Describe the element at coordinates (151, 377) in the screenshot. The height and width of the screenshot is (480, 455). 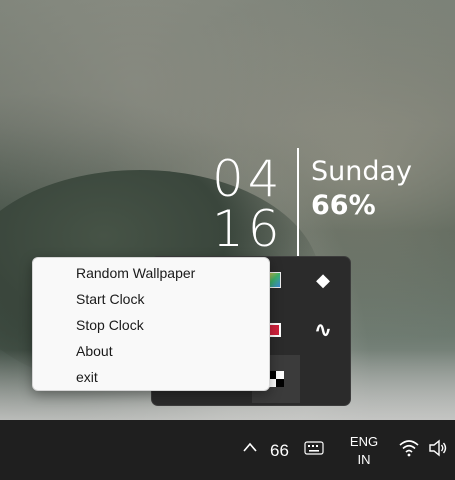
I see `menu-item-exit: exit` at that location.